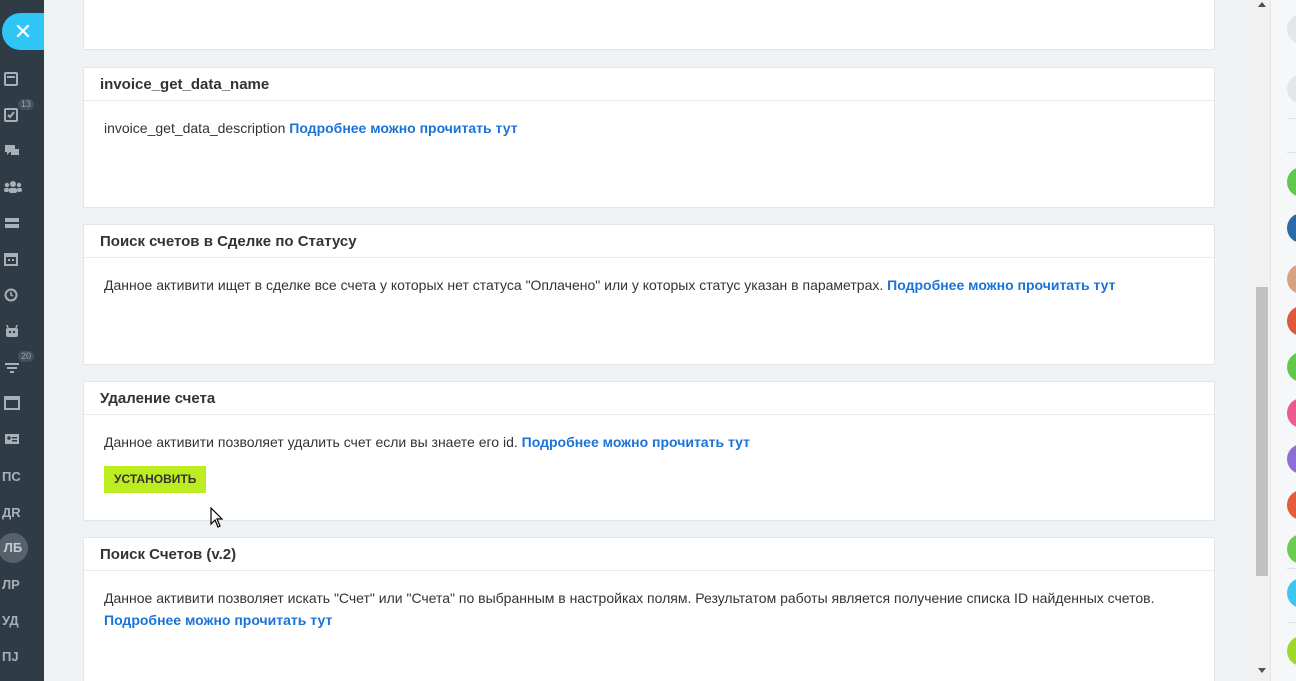 The image size is (1296, 681). I want to click on drive-icon, so click(12, 223).